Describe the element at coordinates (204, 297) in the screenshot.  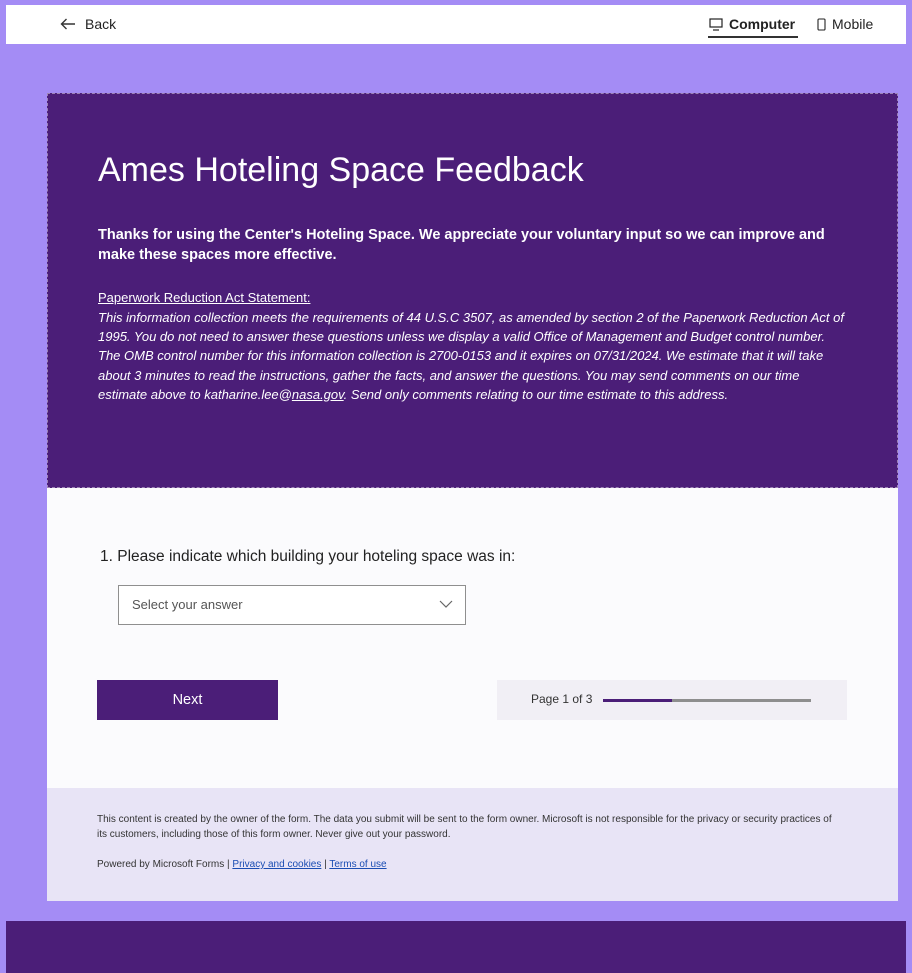
I see `pra-heading: Paperwork Reduction Act Statement:` at that location.